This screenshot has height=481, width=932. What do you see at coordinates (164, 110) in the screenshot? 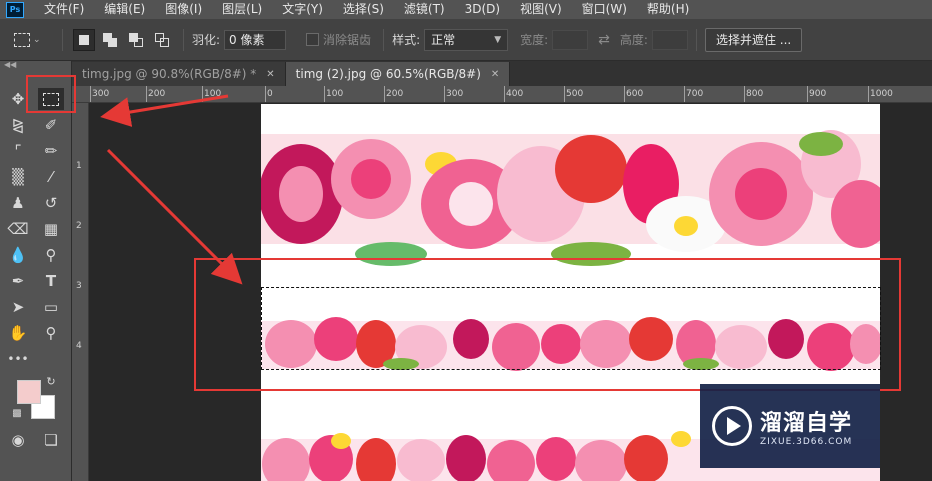
I see `arrow-to-tool` at bounding box center [164, 110].